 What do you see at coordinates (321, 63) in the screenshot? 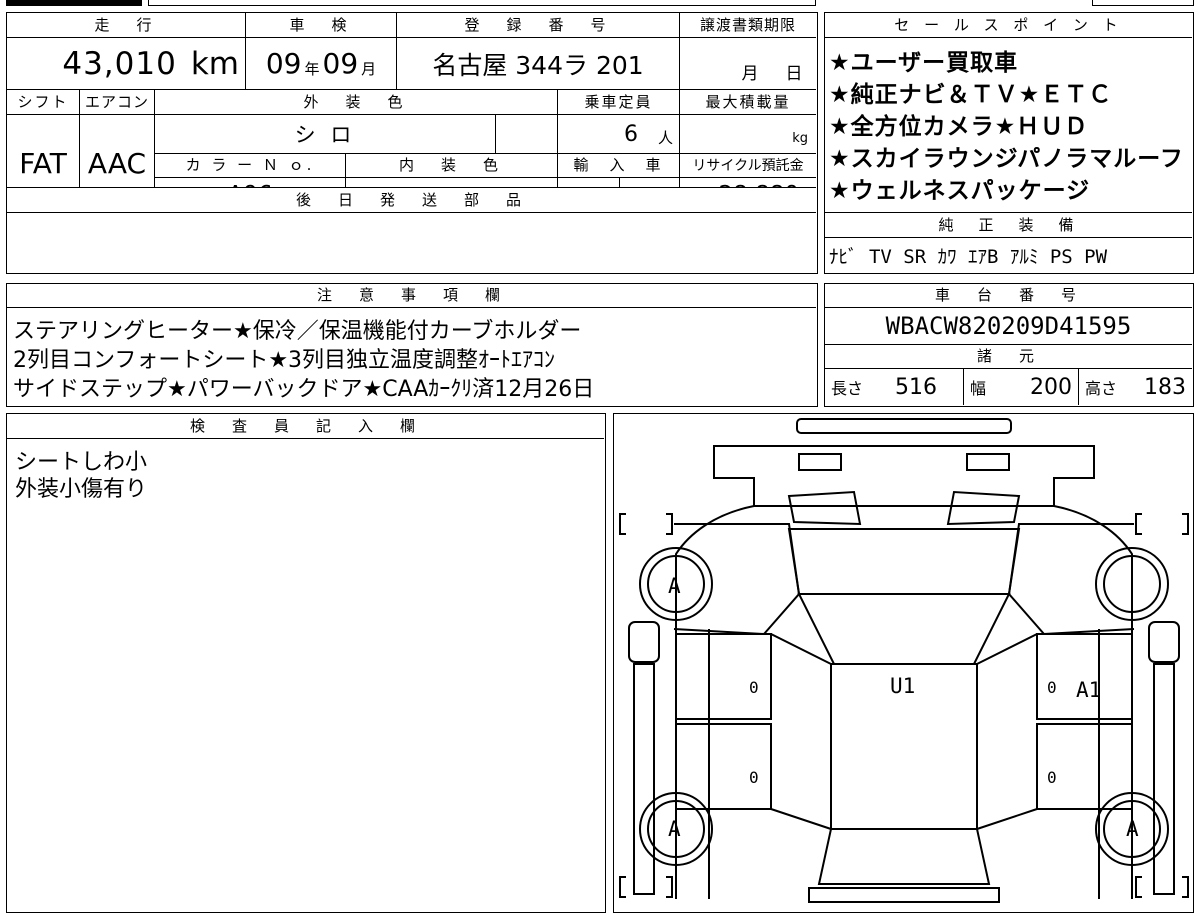
I see `inspection-value: 09 年 09 月` at bounding box center [321, 63].